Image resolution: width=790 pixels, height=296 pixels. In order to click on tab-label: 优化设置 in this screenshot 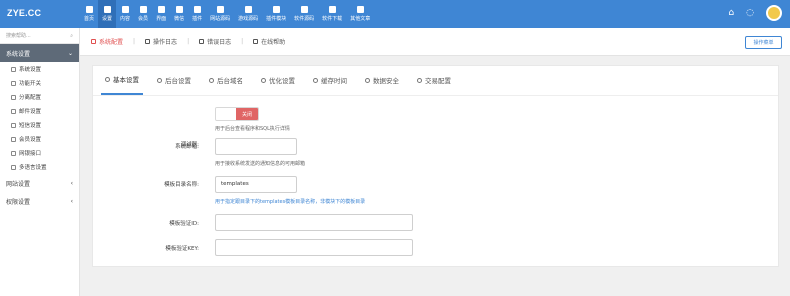, I will do `click(282, 81)`.